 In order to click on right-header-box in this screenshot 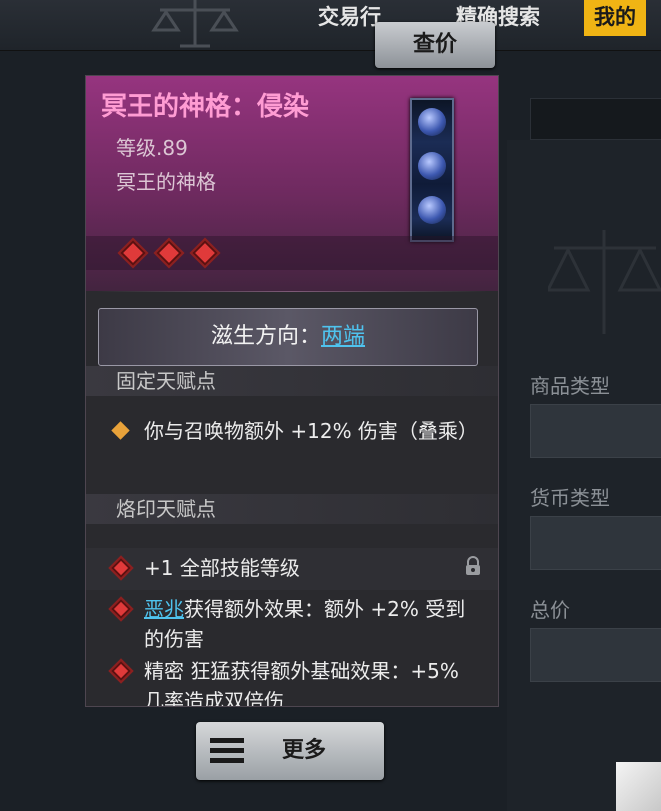, I will do `click(595, 119)`.